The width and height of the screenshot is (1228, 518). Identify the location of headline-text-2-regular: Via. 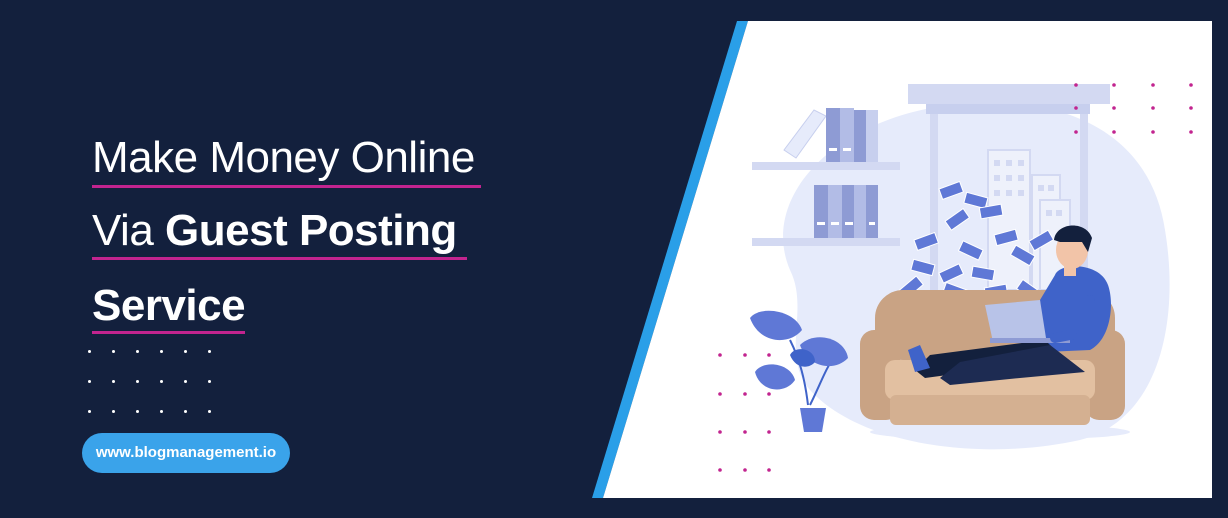
(129, 230).